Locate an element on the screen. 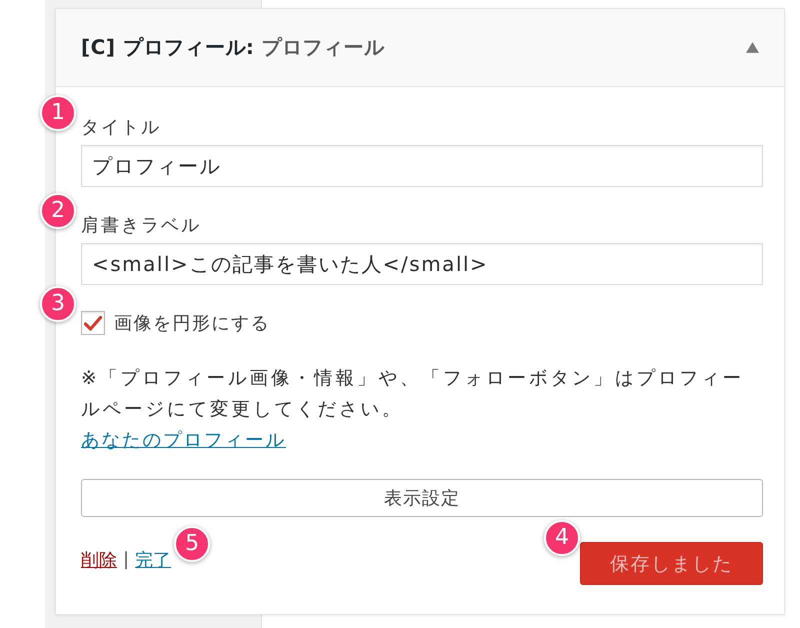 The image size is (800, 628). step-marker: 3 is located at coordinates (58, 304).